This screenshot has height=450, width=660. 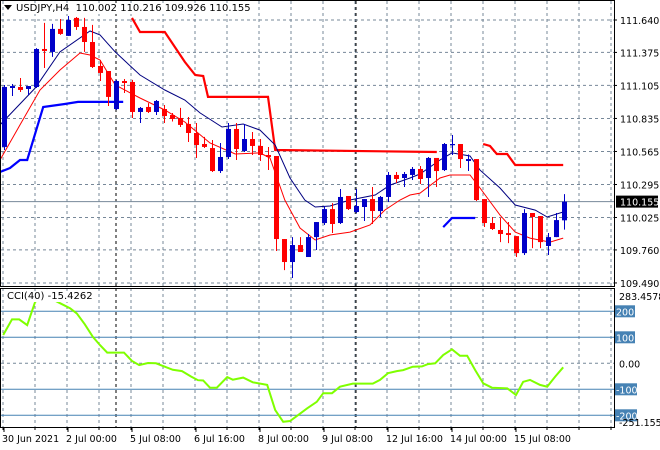 What do you see at coordinates (30, 439) in the screenshot?
I see `time-axis-label: 30 Jun 2021` at bounding box center [30, 439].